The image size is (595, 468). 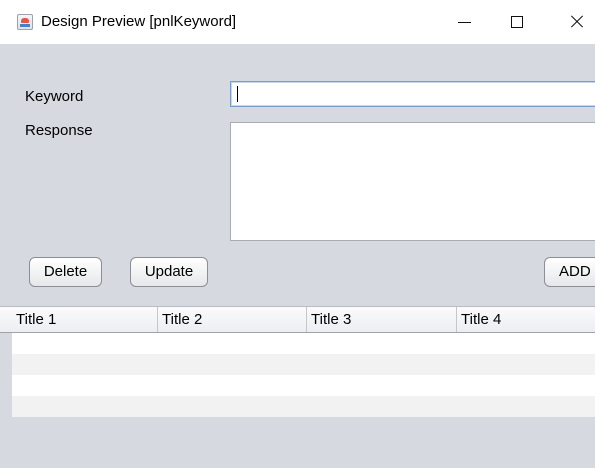 I want to click on maximize-icon, so click(x=517, y=22).